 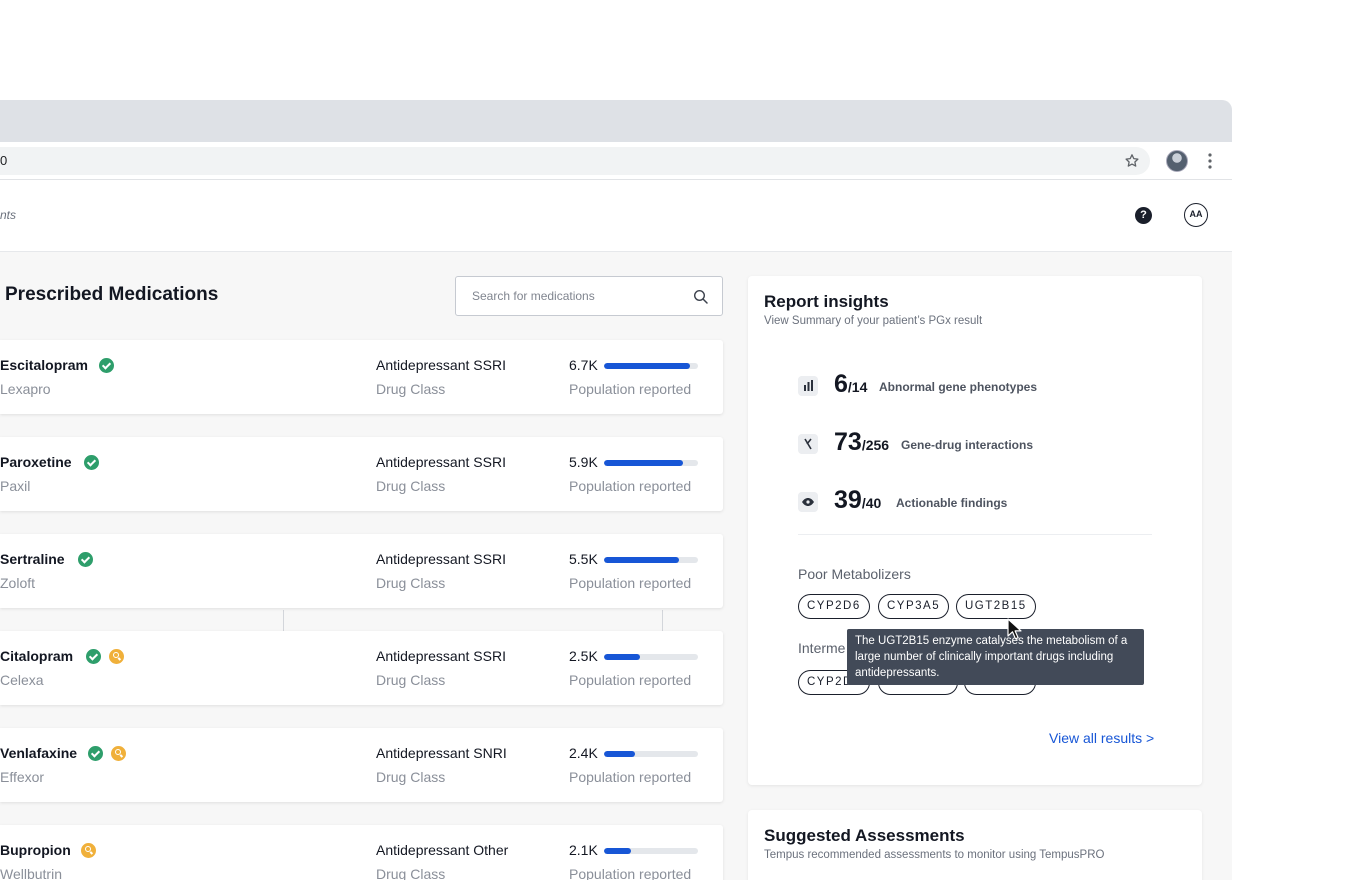 What do you see at coordinates (18, 583) in the screenshot?
I see `drug-brand: Zoloft` at bounding box center [18, 583].